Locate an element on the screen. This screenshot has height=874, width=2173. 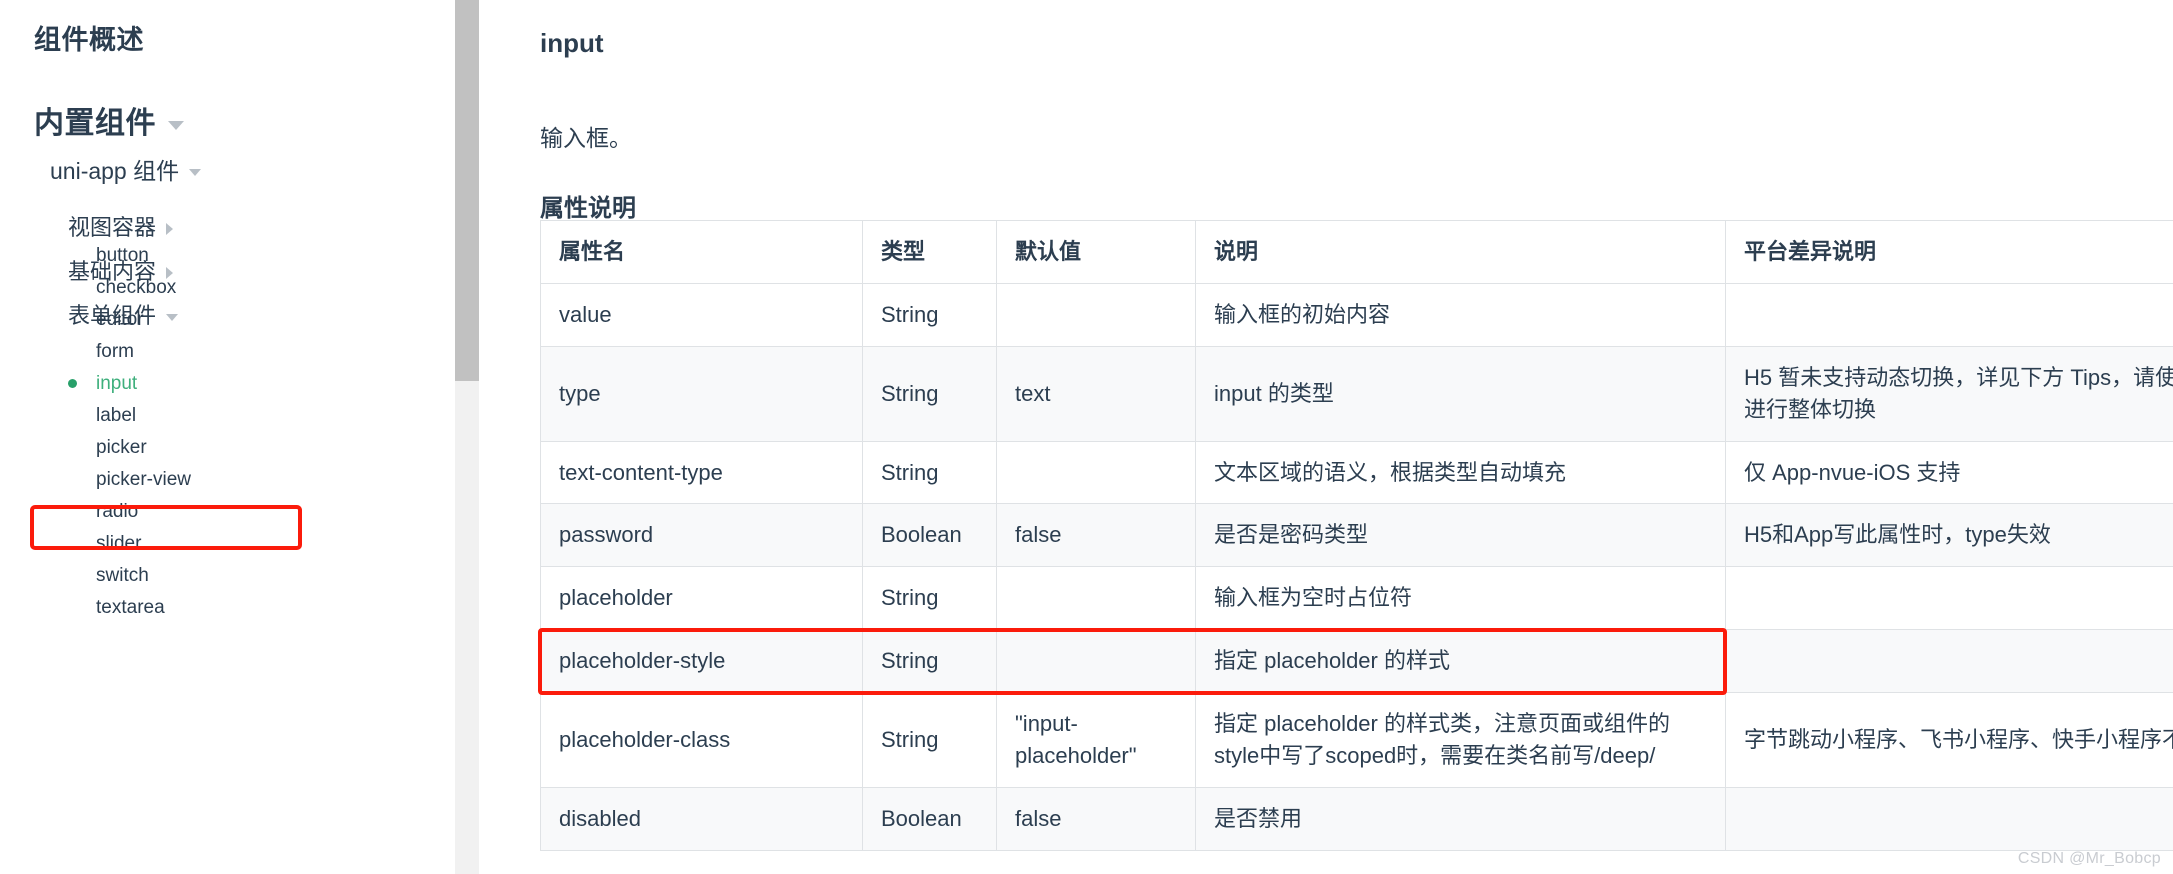
sidebar-item-label: textarea is located at coordinates (130, 607).